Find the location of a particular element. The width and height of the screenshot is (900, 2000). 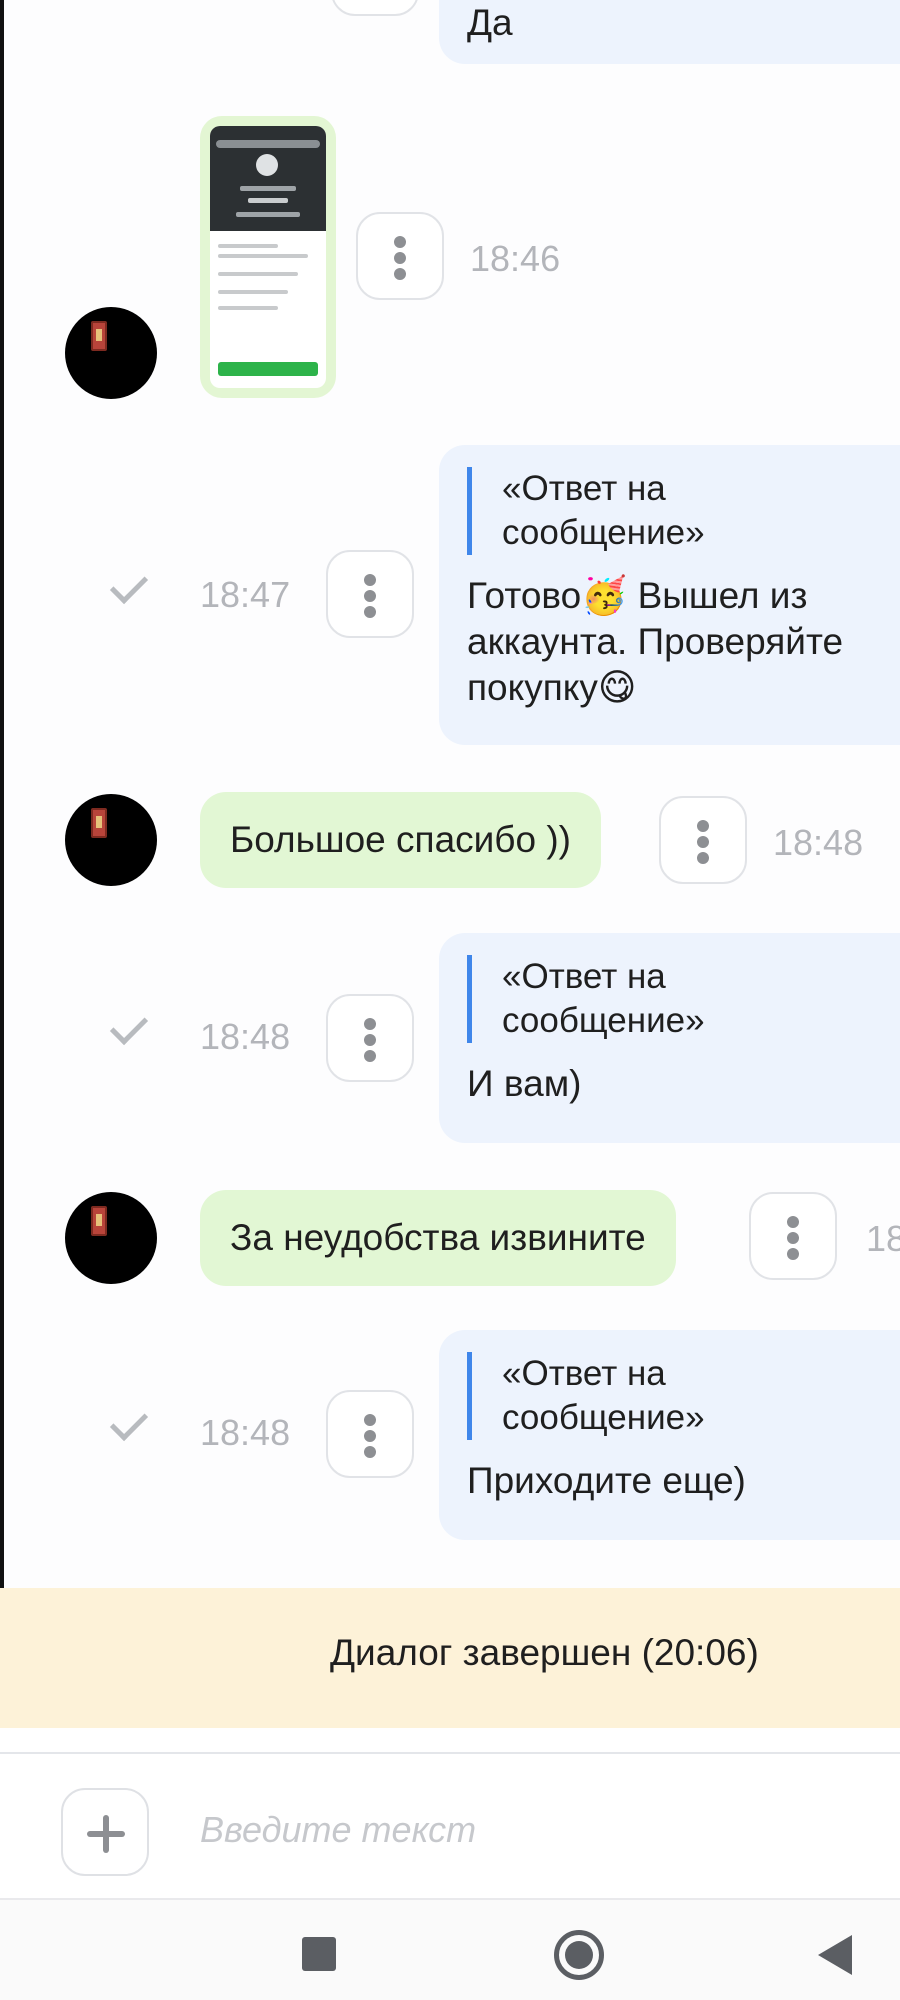

message-text: За неудобства извините is located at coordinates (438, 1237).